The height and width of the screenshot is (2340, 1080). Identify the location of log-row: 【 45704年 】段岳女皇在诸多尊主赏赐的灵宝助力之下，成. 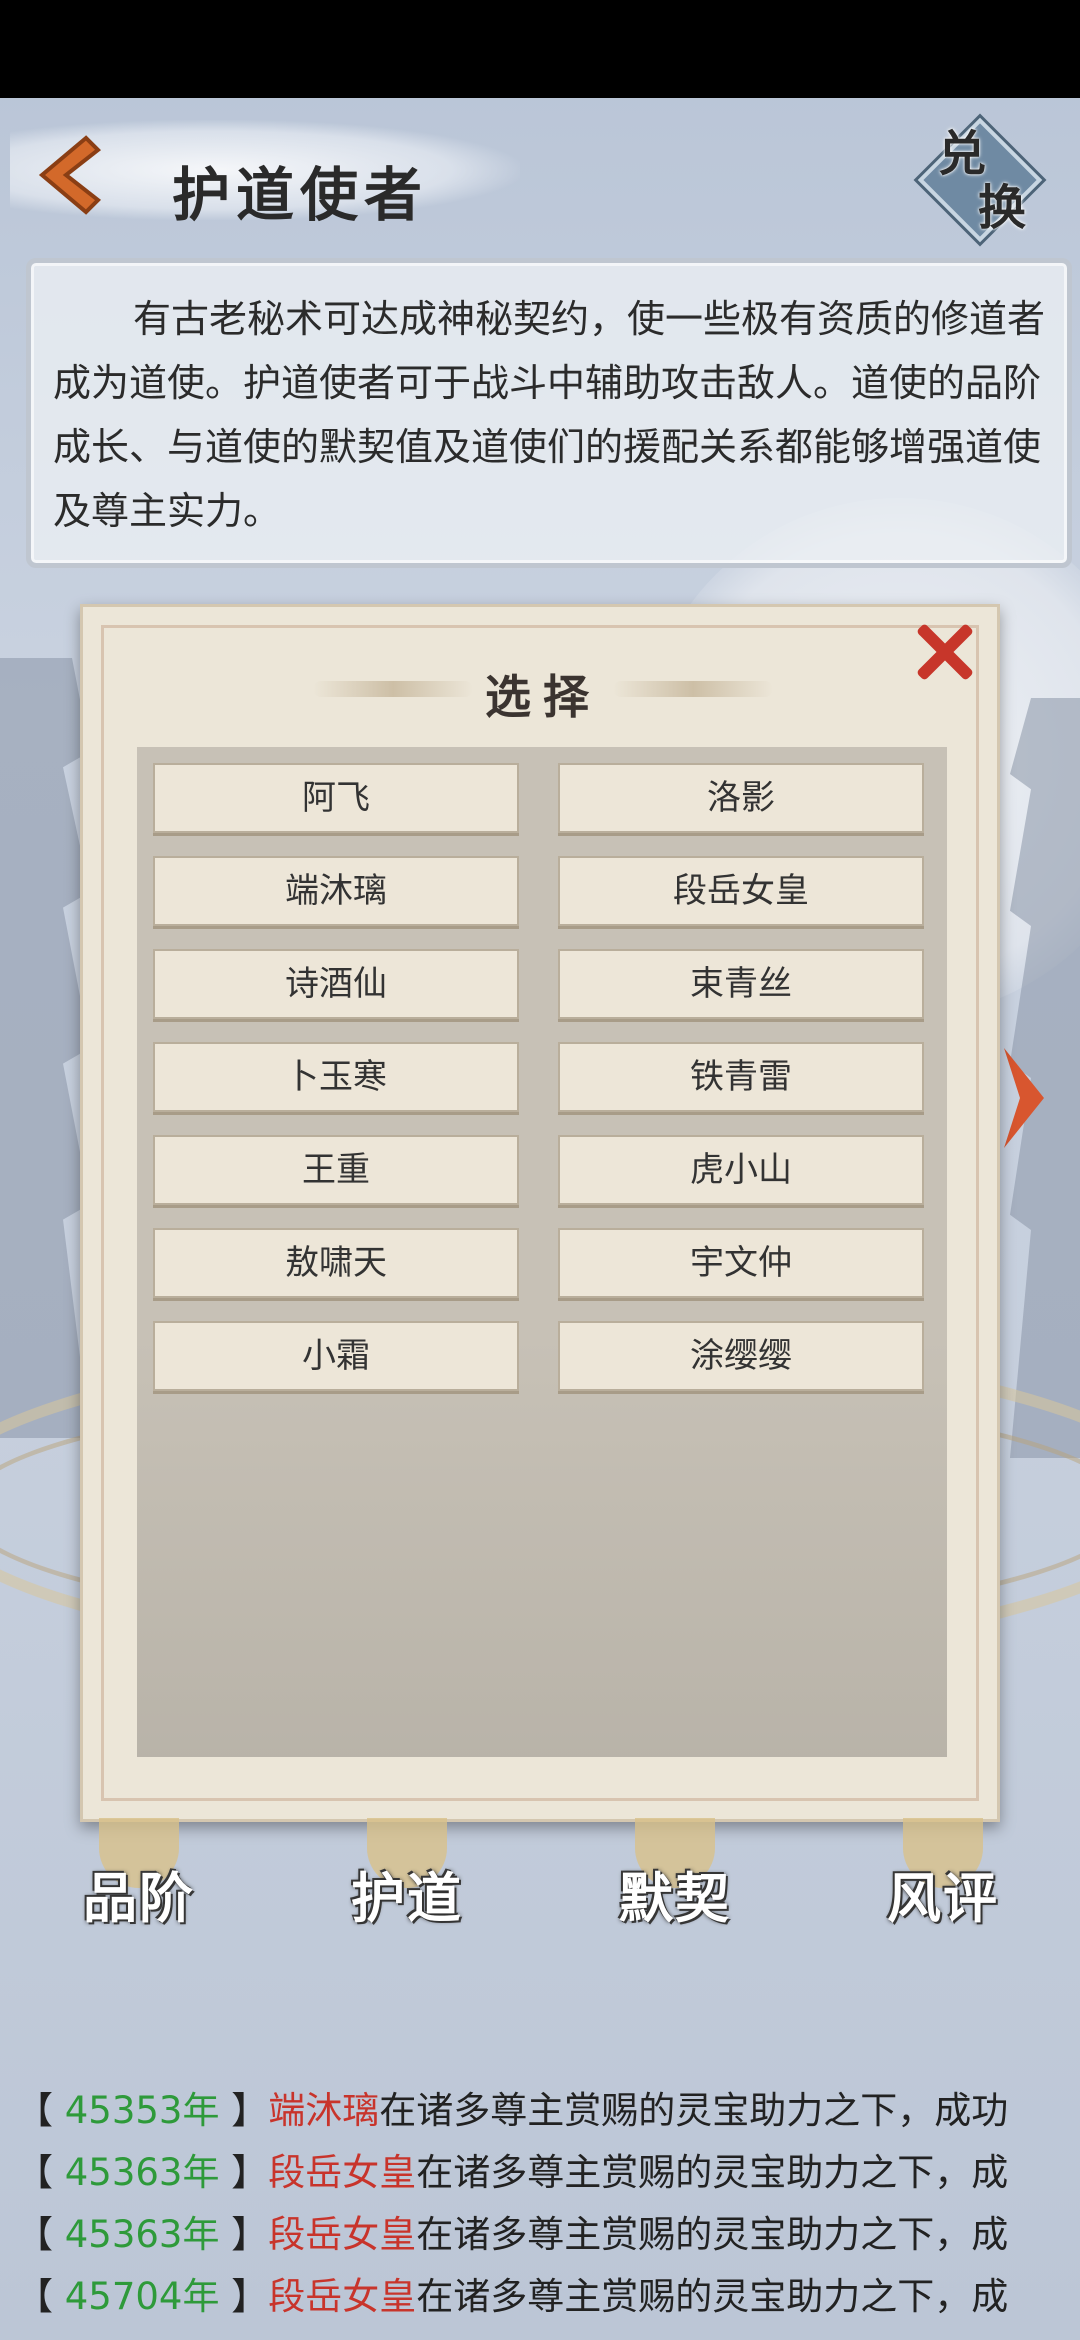
(512, 2296).